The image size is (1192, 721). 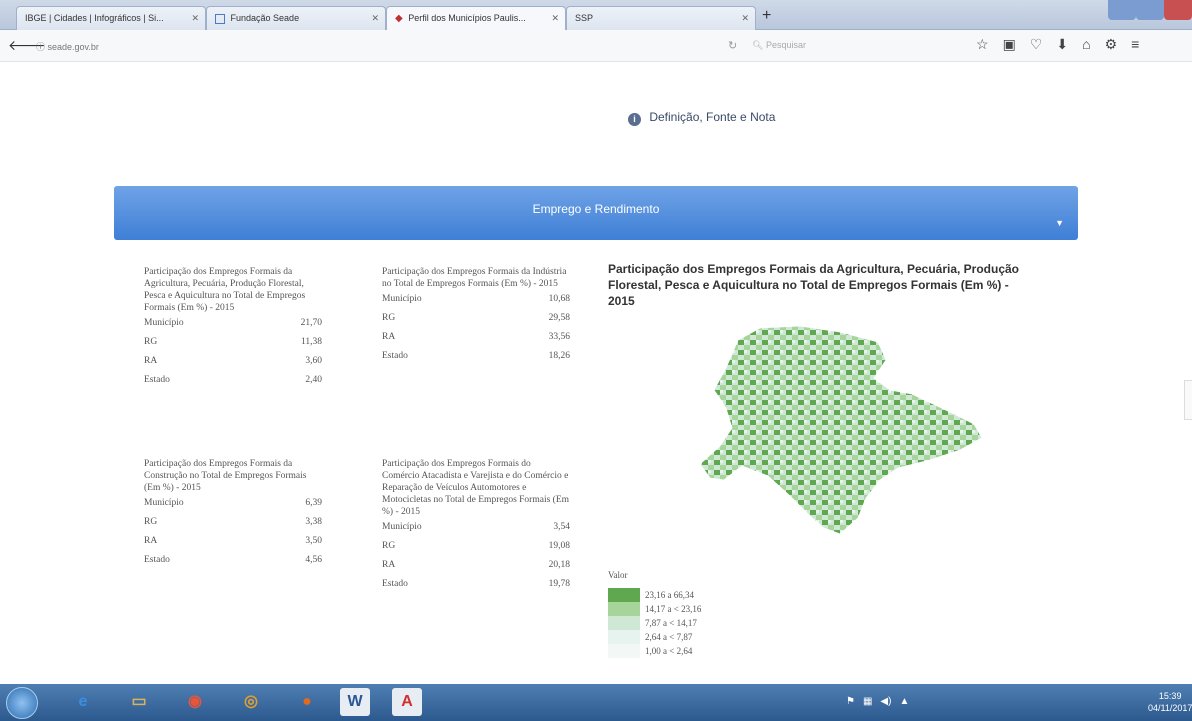 What do you see at coordinates (1122, 10) in the screenshot?
I see `minimize-button` at bounding box center [1122, 10].